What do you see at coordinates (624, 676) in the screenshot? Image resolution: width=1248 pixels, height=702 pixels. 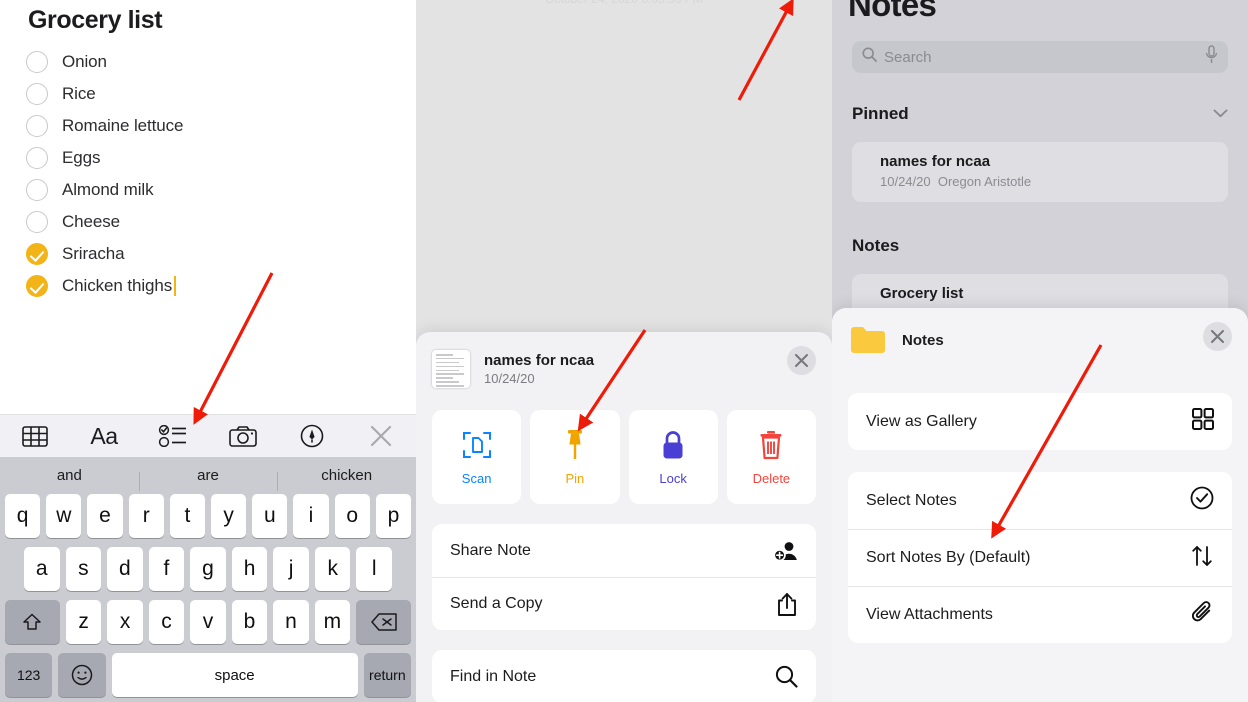 I see `find-in-note-row: Find in Note` at bounding box center [624, 676].